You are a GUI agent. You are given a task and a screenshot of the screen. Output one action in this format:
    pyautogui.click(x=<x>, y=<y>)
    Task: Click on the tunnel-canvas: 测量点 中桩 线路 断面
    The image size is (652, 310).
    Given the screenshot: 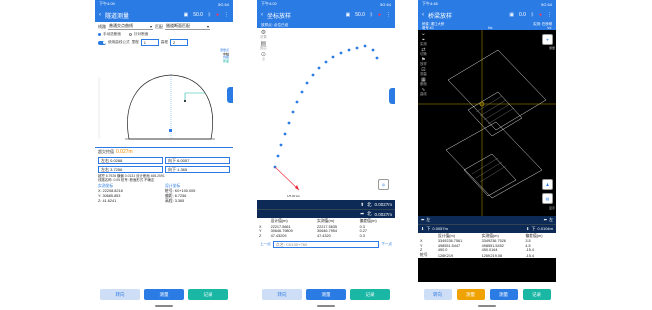 What is the action you would take?
    pyautogui.click(x=164, y=97)
    